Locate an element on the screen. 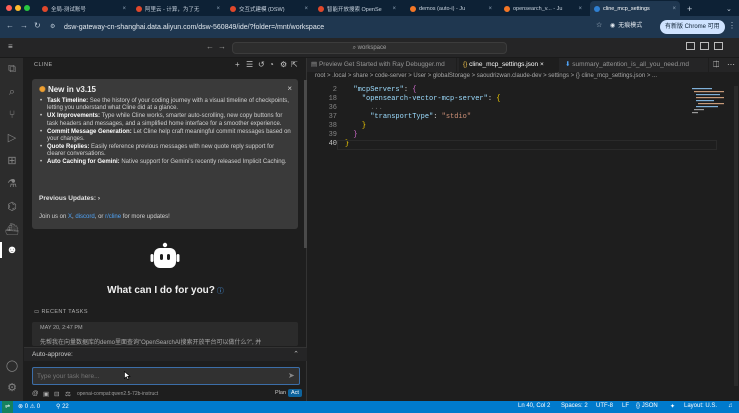 The image size is (739, 413). hamburger-menu-icon: ≡ is located at coordinates (10, 46).